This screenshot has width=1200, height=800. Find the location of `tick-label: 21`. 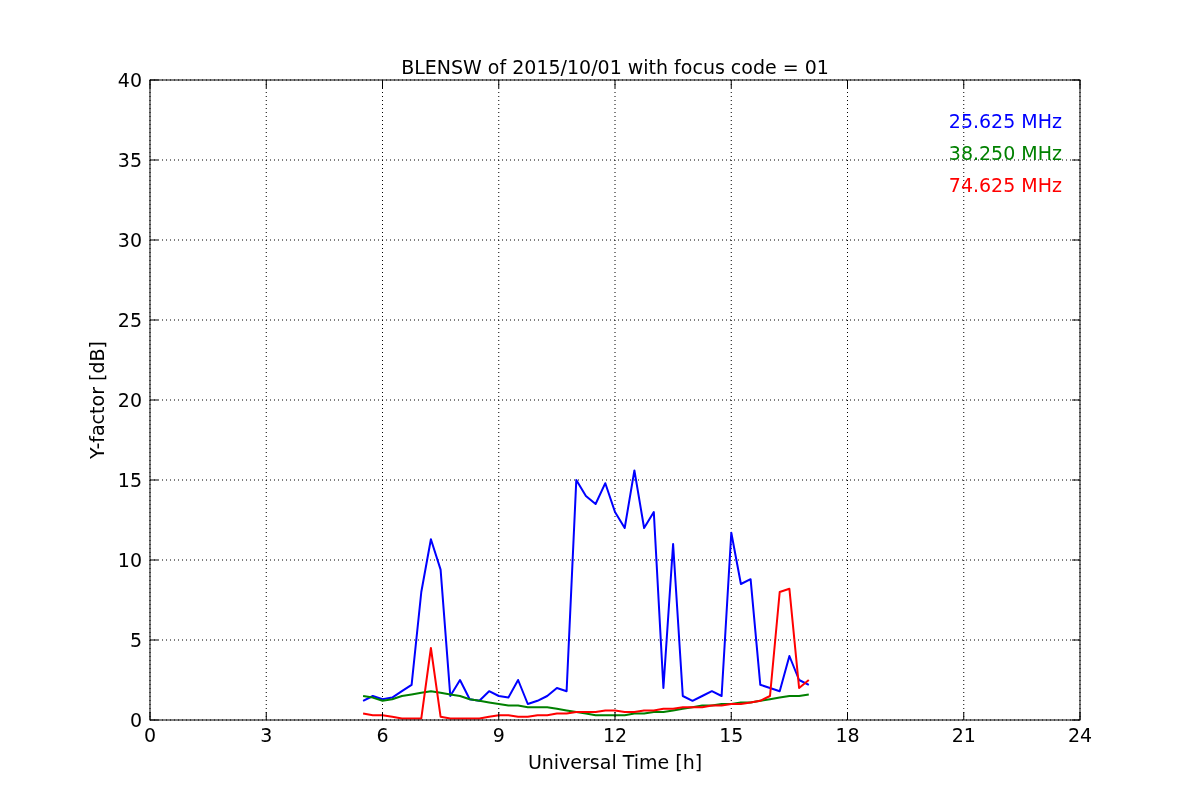

tick-label: 21 is located at coordinates (963, 735).